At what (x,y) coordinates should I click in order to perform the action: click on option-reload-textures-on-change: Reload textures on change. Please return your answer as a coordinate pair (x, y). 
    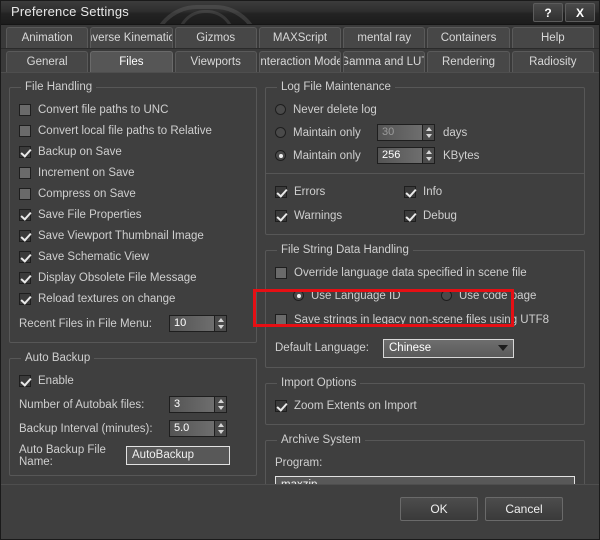
    Looking at the image, I should click on (133, 298).